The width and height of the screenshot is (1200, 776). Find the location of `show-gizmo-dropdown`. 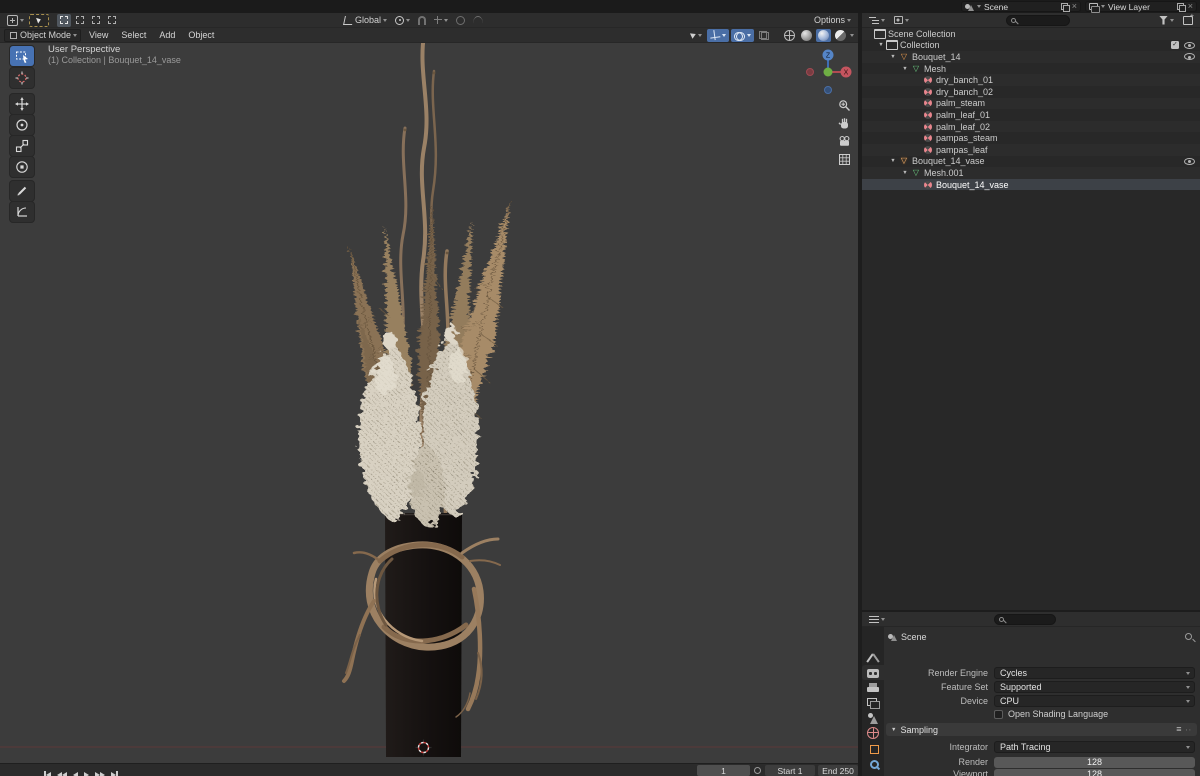

show-gizmo-dropdown is located at coordinates (718, 35).